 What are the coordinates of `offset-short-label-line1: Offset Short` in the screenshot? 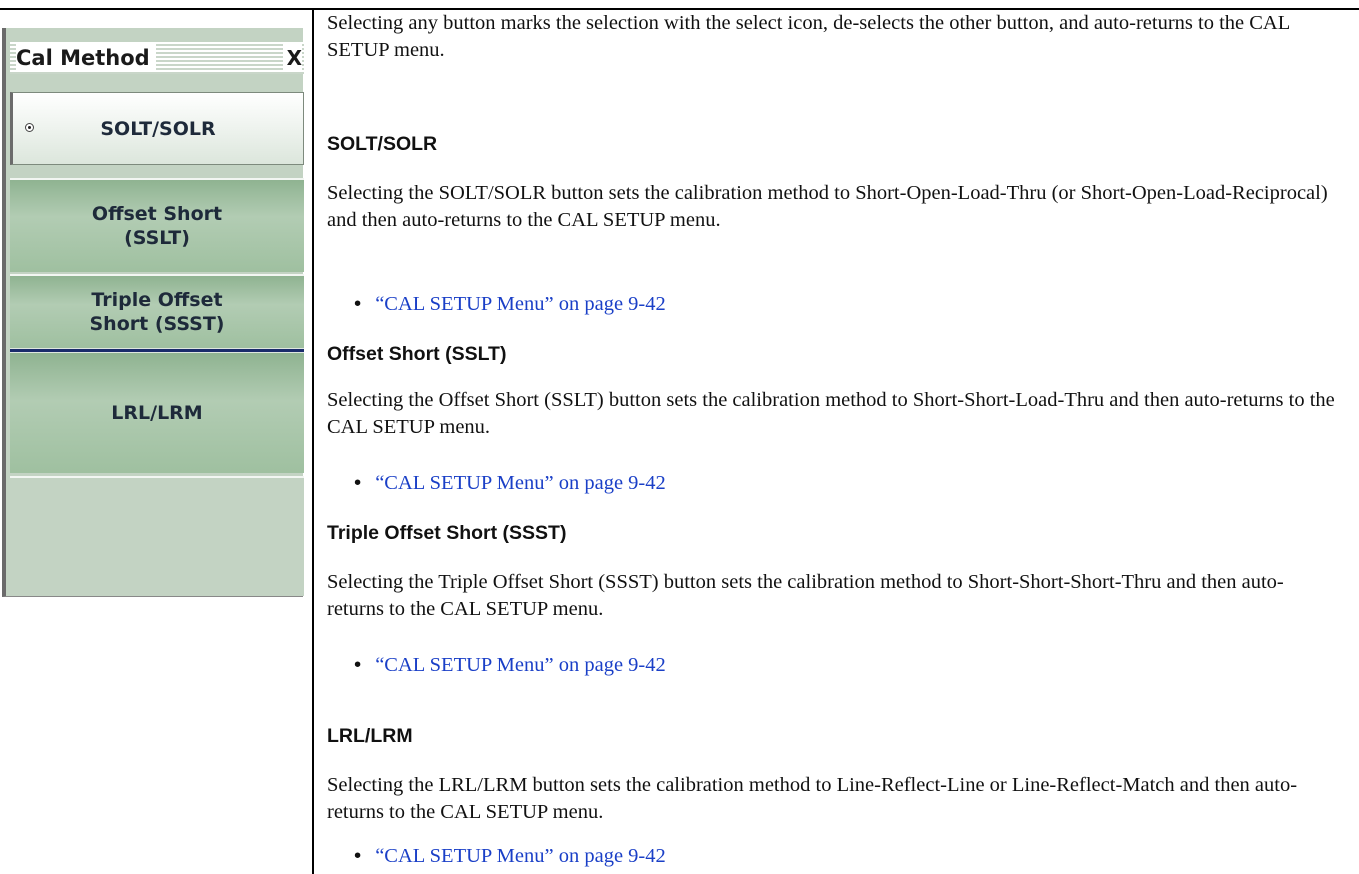 It's located at (157, 214).